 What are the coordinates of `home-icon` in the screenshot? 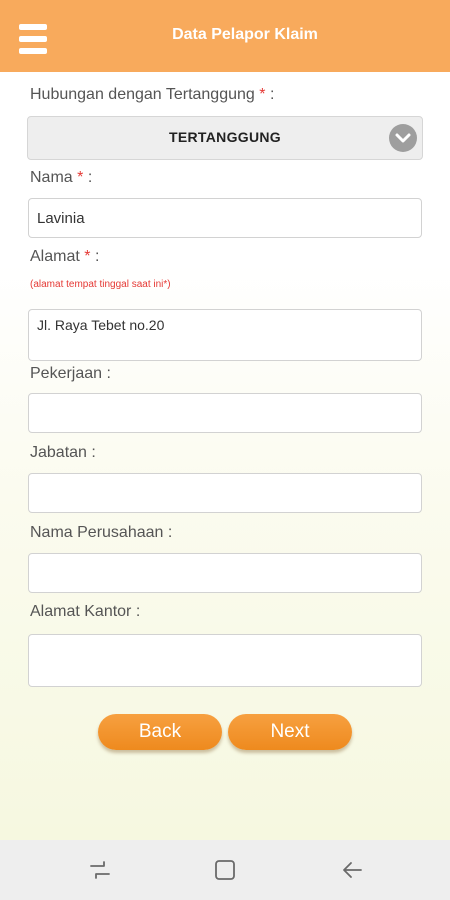 It's located at (225, 870).